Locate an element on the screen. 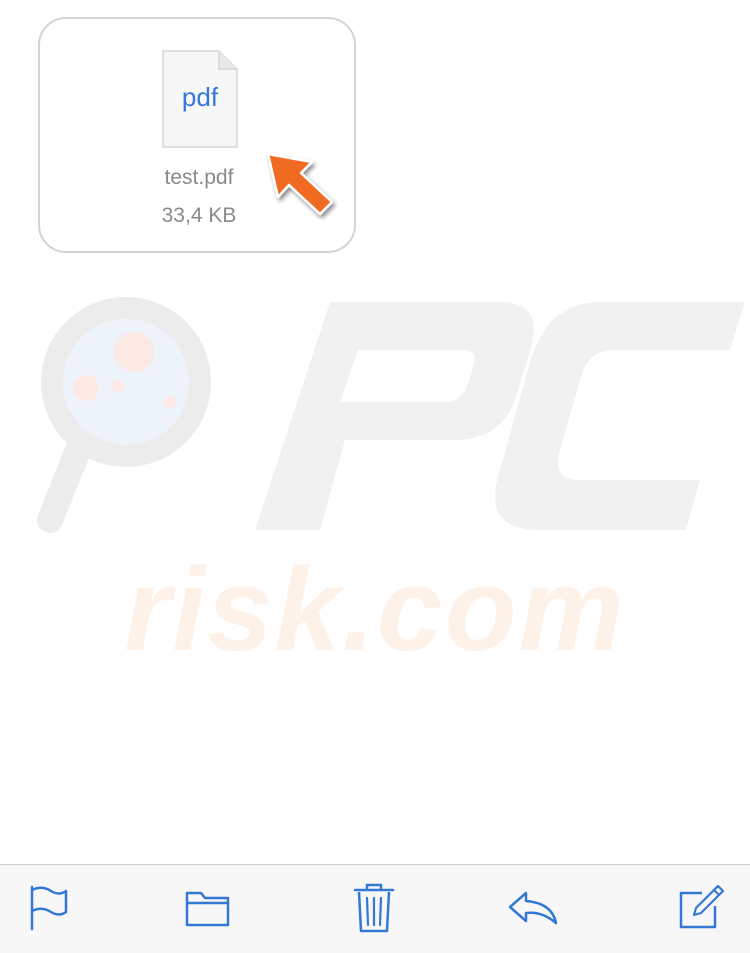  bottom-toolbar is located at coordinates (375, 908).